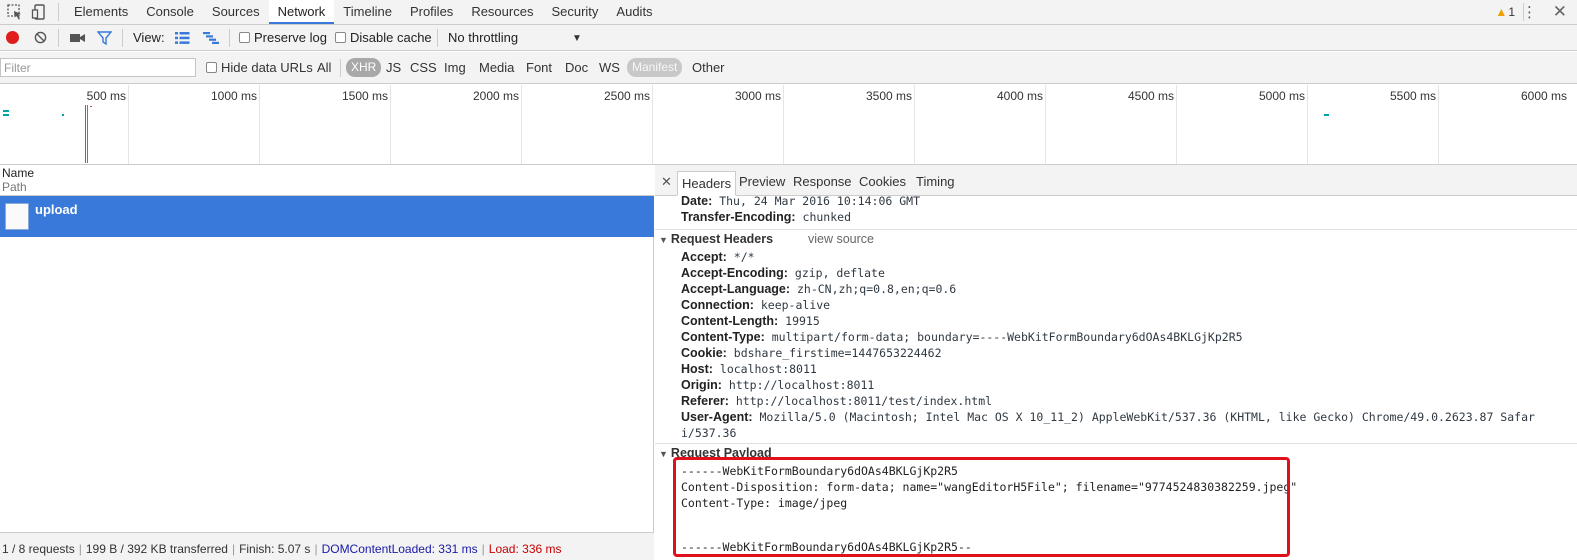 The width and height of the screenshot is (1577, 560). What do you see at coordinates (795, 305) in the screenshot?
I see `header-value: keep-alive` at bounding box center [795, 305].